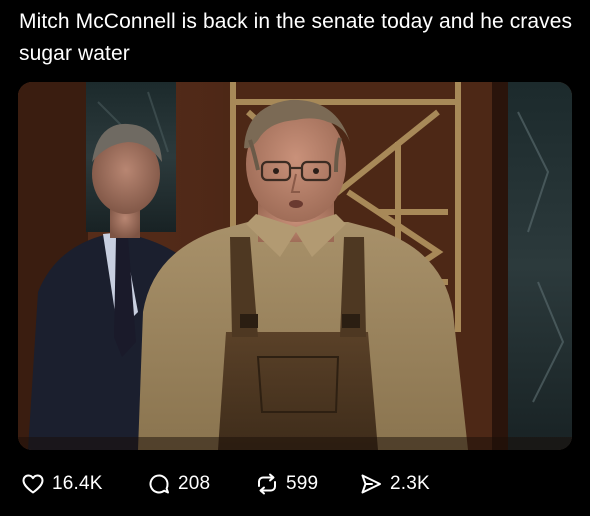 The width and height of the screenshot is (590, 516). What do you see at coordinates (194, 483) in the screenshot?
I see `comment-count: 208` at bounding box center [194, 483].